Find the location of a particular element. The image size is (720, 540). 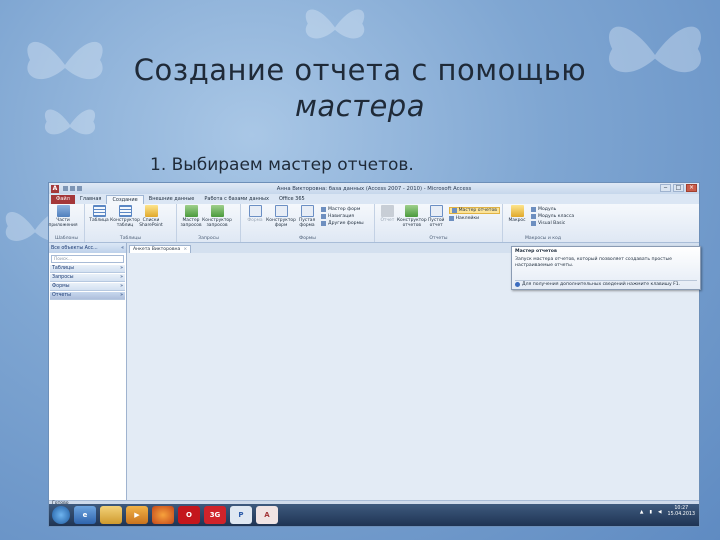

more-forms-button: Другие формы is located at coordinates (342, 223).